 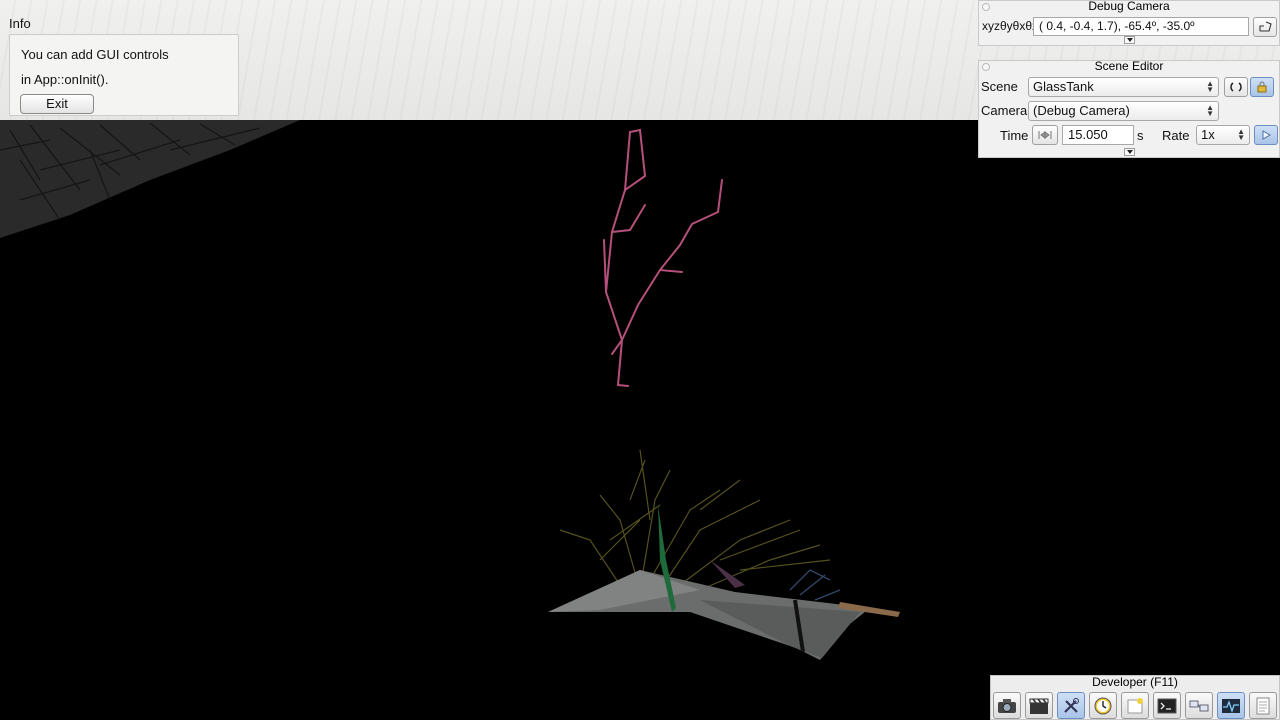 What do you see at coordinates (1081, 110) in the screenshot?
I see `camera-select-value: (Debug Camera)` at bounding box center [1081, 110].